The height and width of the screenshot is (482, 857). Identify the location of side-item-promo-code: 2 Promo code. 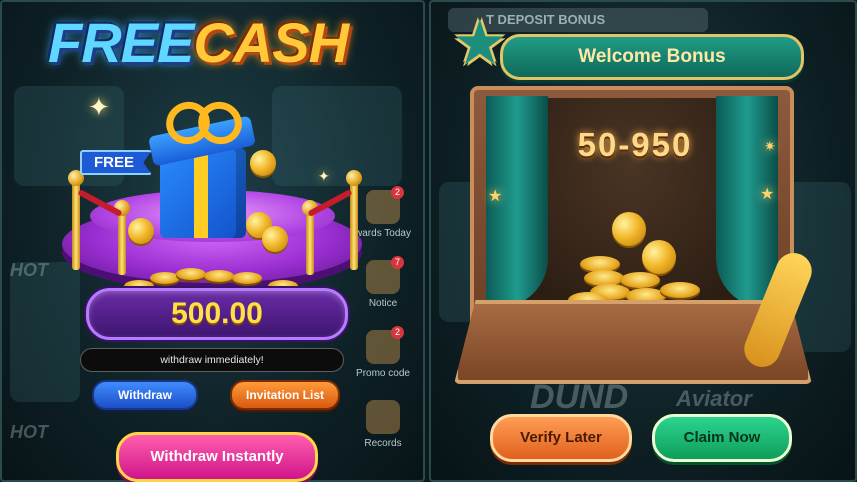
(383, 352).